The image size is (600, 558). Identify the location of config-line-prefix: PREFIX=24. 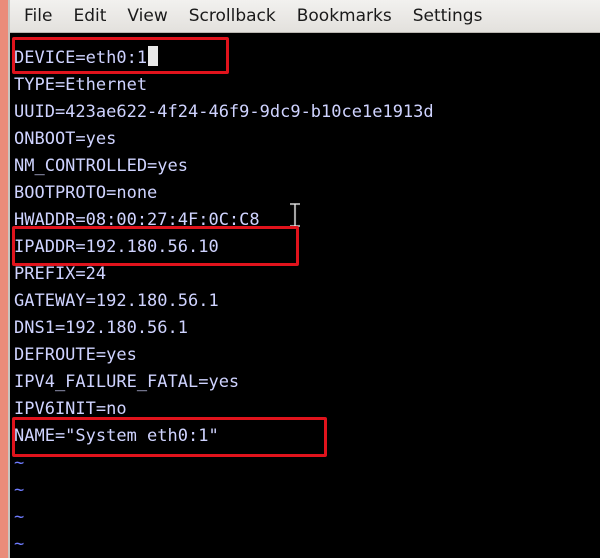
(60, 274).